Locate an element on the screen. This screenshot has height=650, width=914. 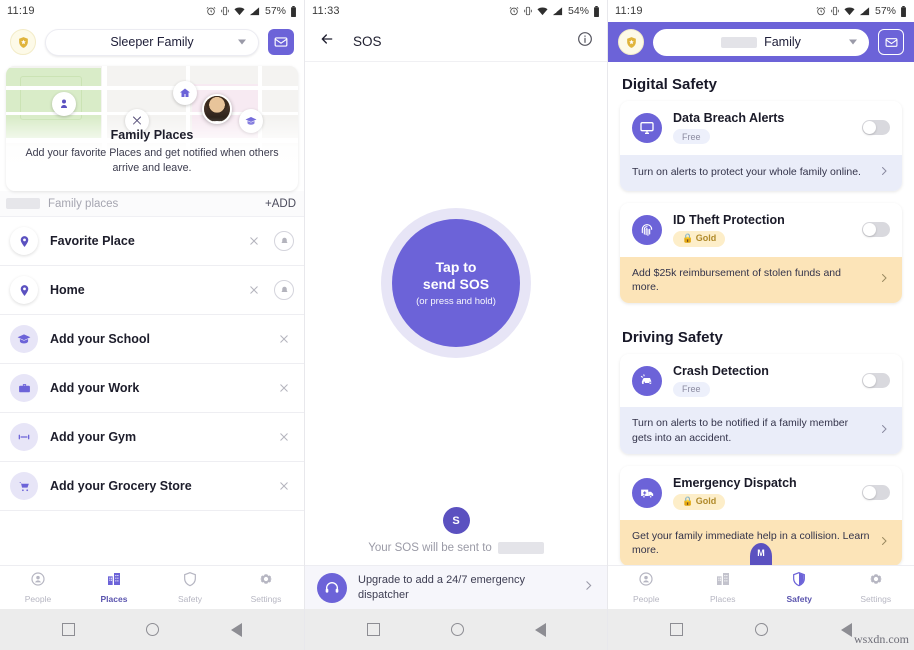
family-places-bar: Family places +ADD is located at coordinates (152, 204).